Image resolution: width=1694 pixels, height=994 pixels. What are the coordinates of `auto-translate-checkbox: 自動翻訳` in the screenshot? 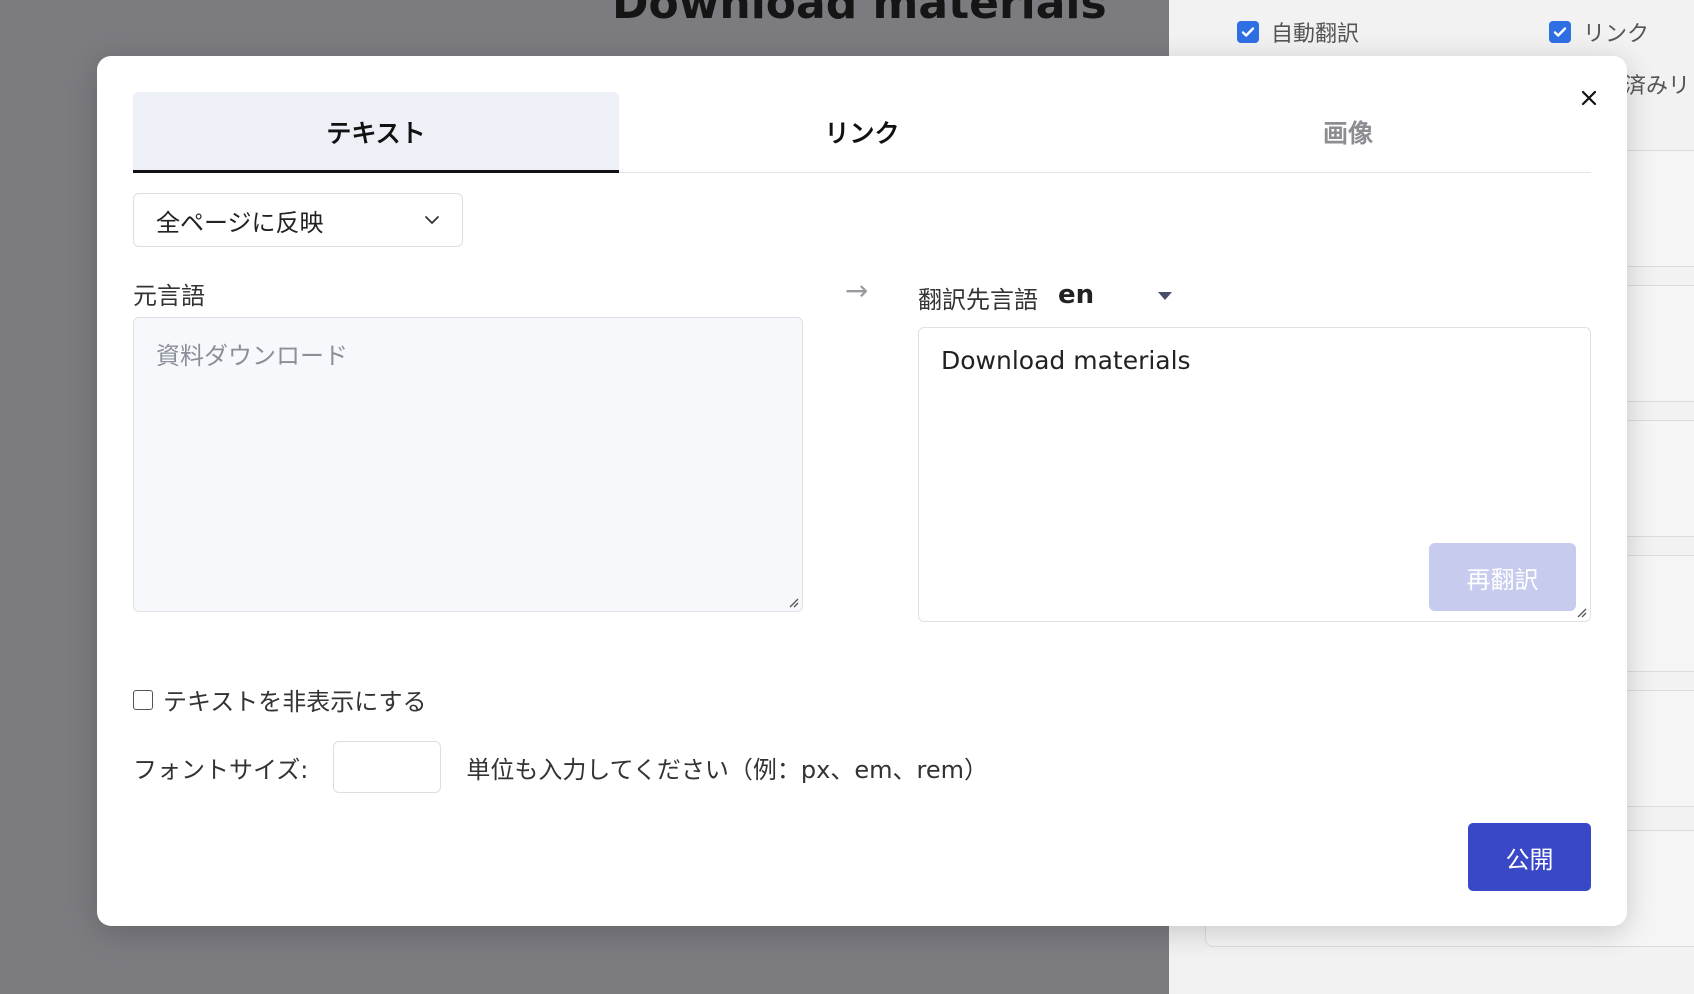 It's located at (1298, 32).